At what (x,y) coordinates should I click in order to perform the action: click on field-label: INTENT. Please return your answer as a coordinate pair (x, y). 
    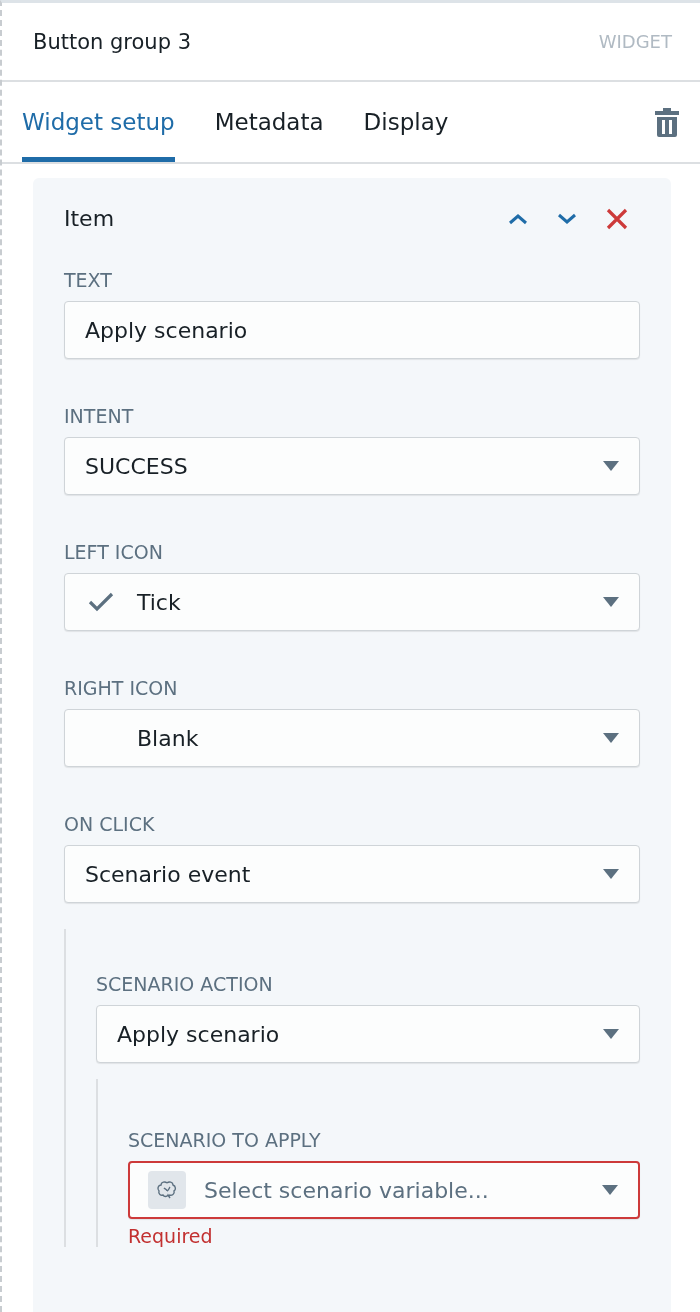
    Looking at the image, I should click on (99, 416).